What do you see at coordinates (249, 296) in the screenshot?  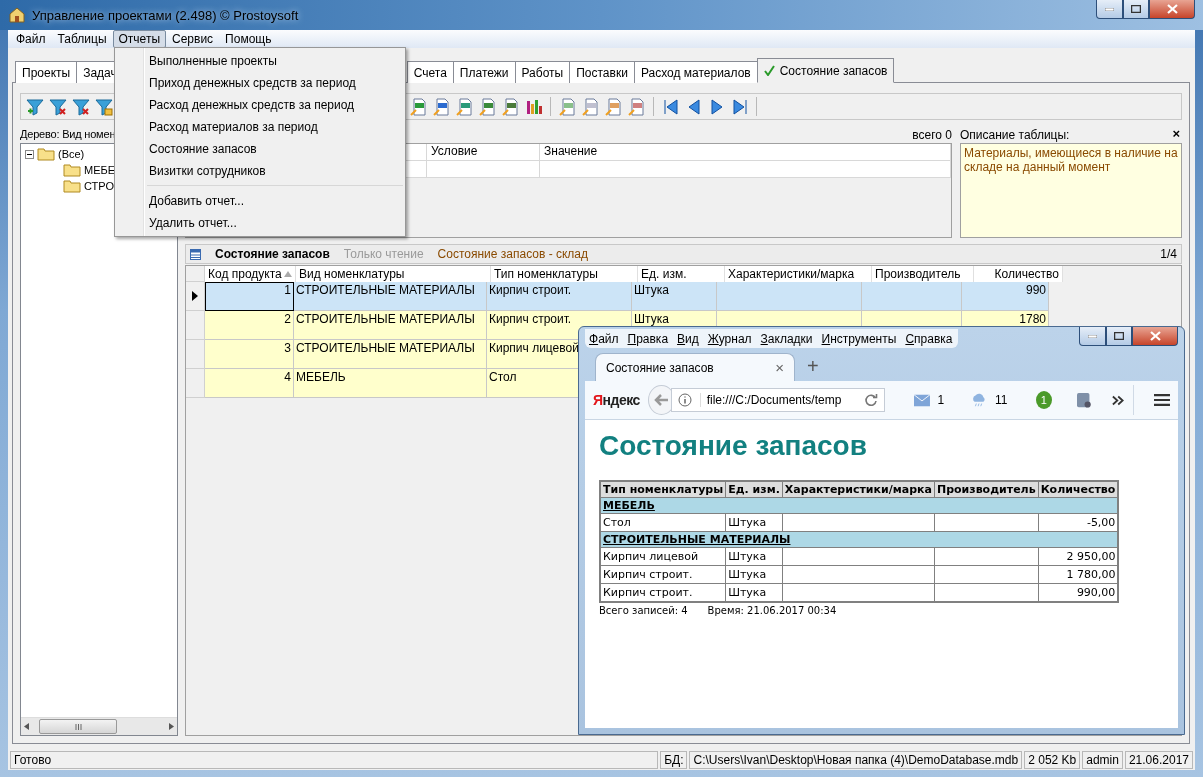 I see `table-cell: 1` at bounding box center [249, 296].